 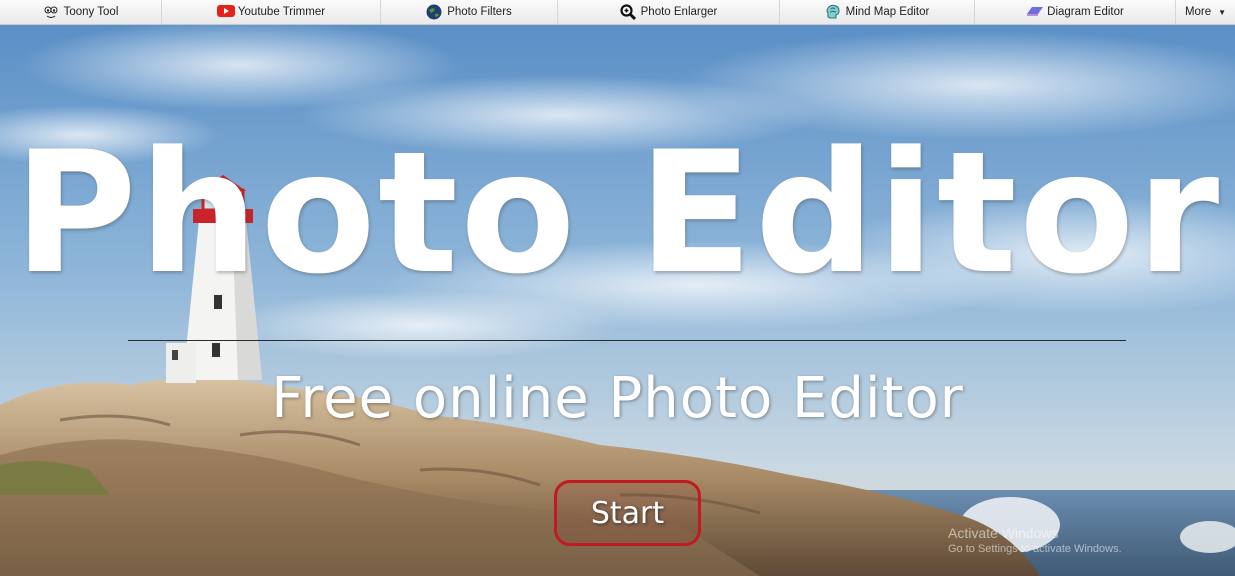 I want to click on globe-icon, so click(x=434, y=12).